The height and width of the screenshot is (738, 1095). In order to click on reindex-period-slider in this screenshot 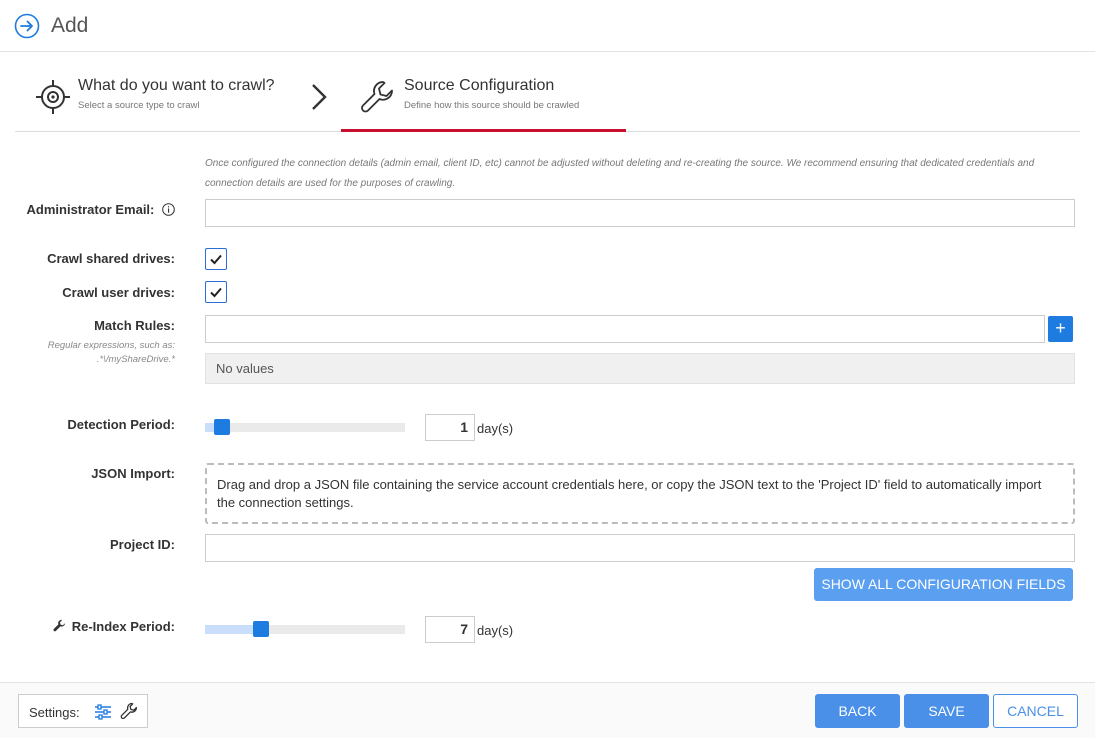, I will do `click(305, 629)`.